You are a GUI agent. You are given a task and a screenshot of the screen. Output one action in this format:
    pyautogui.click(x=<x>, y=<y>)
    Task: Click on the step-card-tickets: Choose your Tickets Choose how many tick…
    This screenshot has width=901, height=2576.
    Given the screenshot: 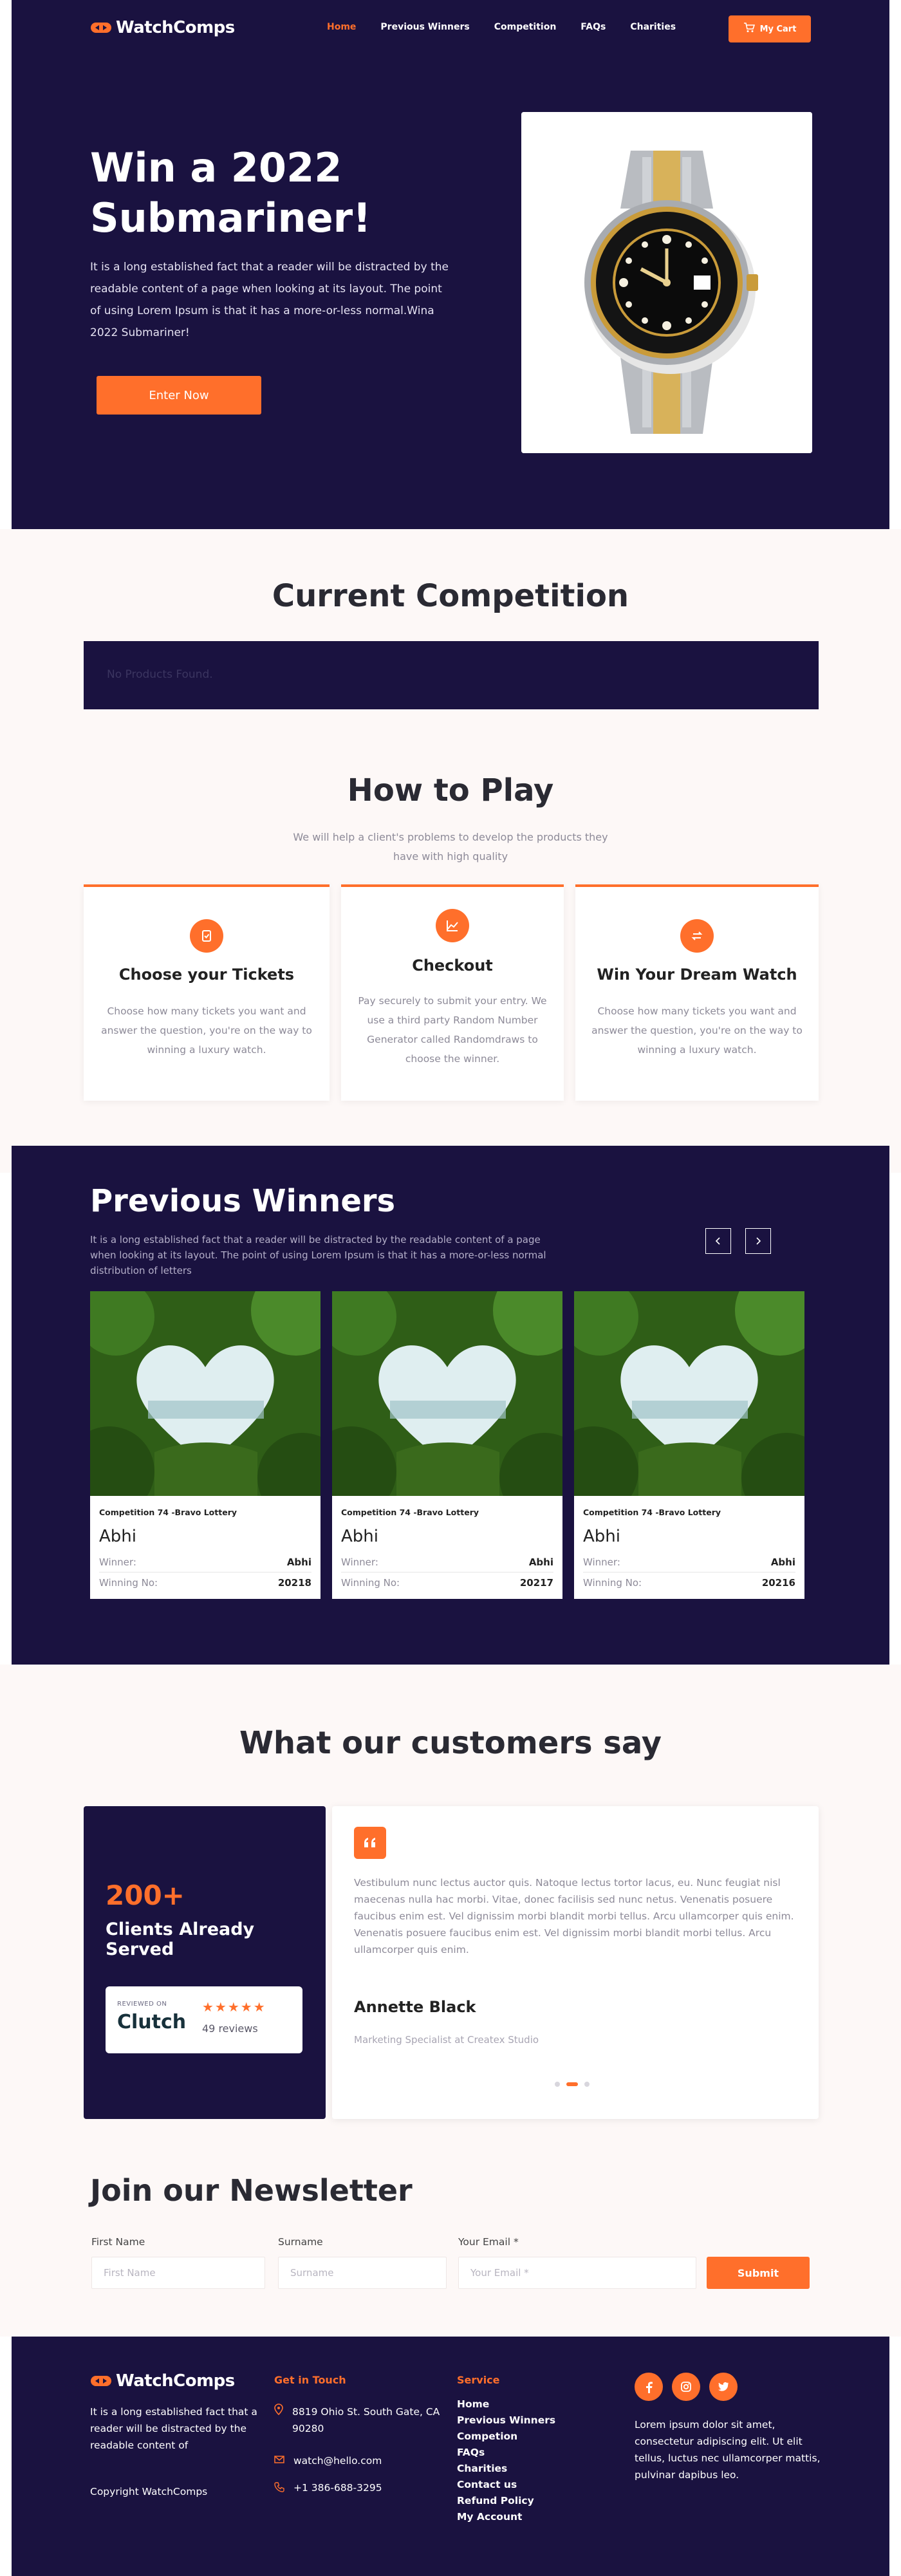 What is the action you would take?
    pyautogui.click(x=207, y=992)
    